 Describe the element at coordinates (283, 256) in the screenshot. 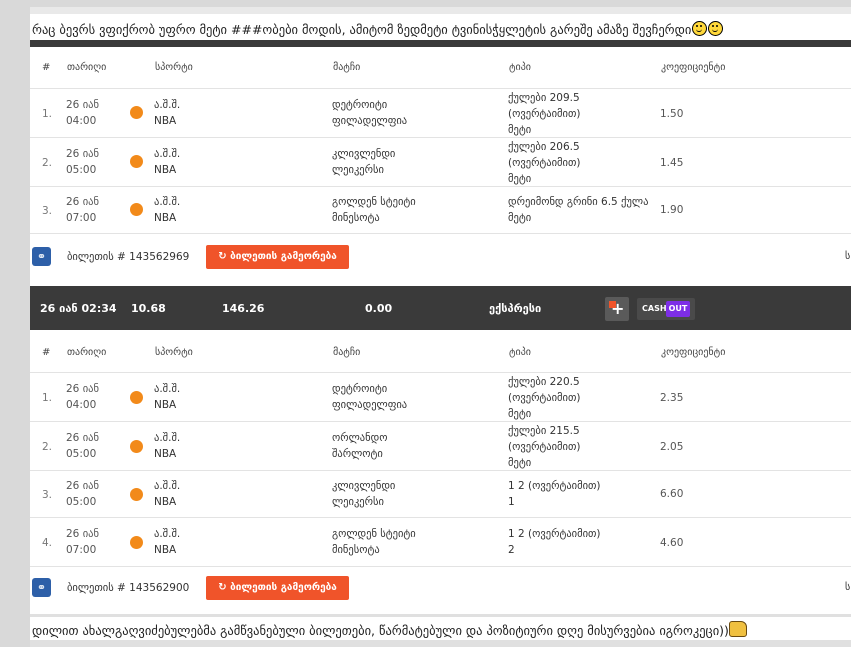

I see `repeat-ticket-label: ბილეთის გამეორება` at that location.